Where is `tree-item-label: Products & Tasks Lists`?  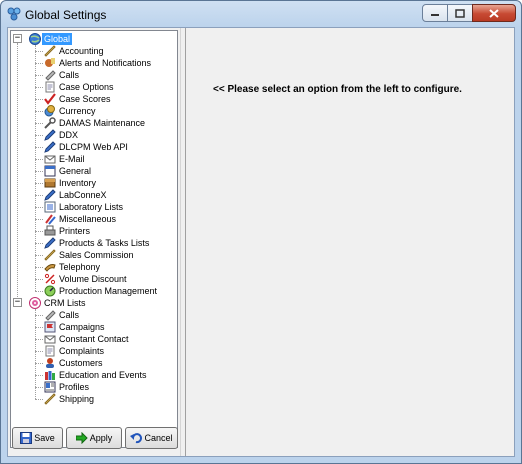
tree-item-label: Products & Tasks Lists is located at coordinates (104, 243).